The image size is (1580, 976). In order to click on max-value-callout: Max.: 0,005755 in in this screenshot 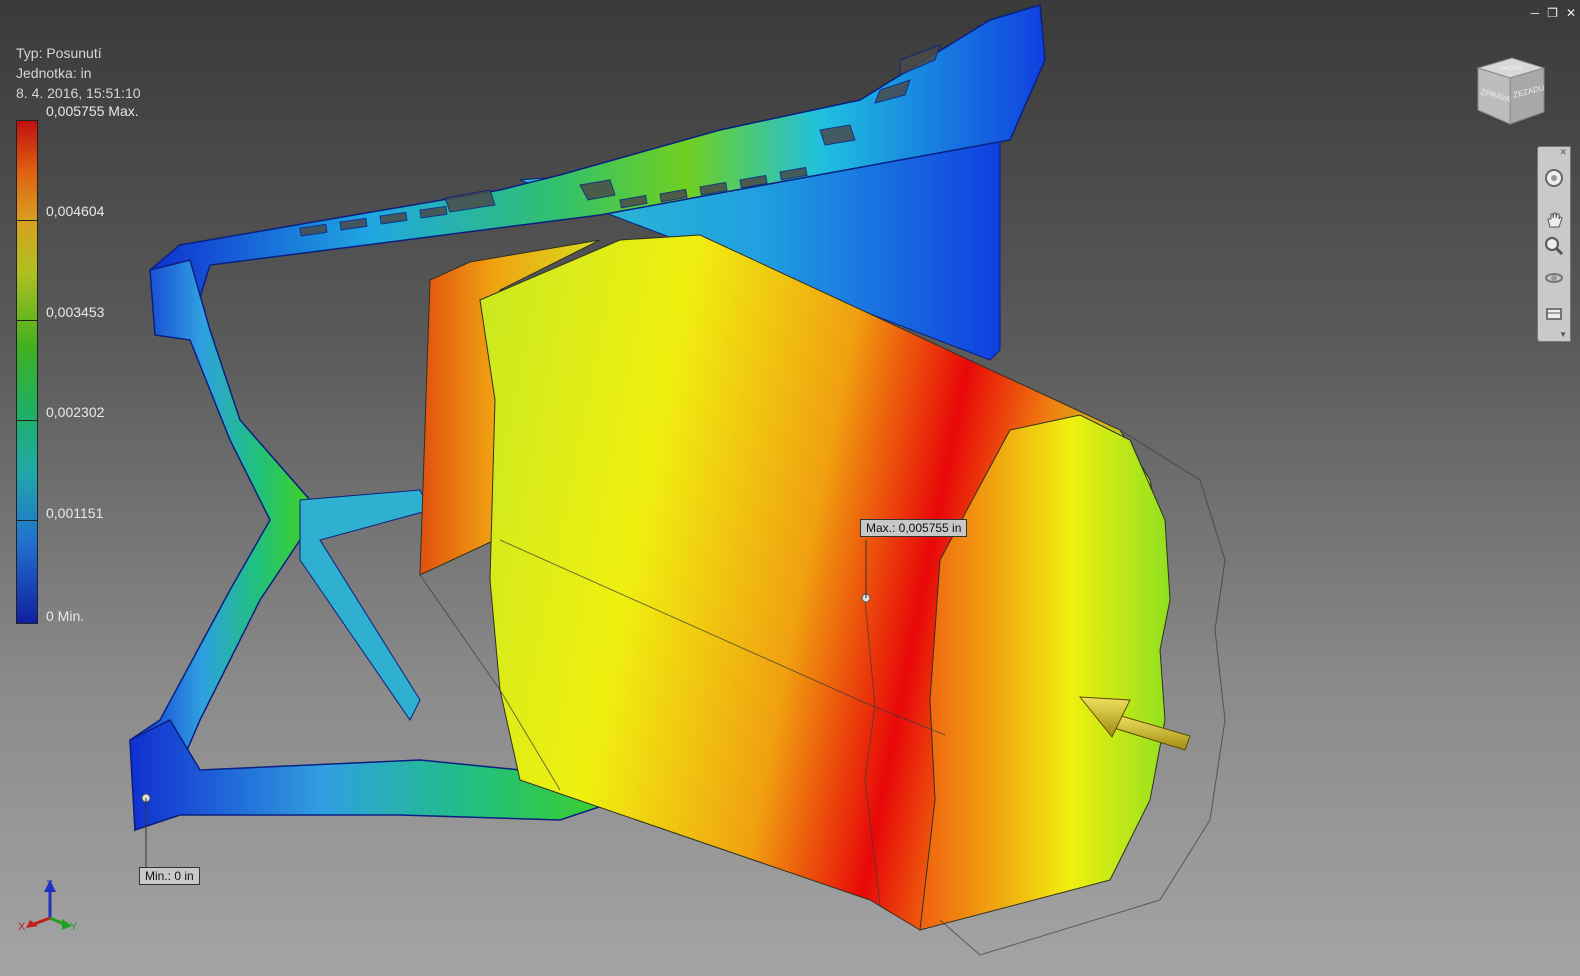, I will do `click(914, 528)`.